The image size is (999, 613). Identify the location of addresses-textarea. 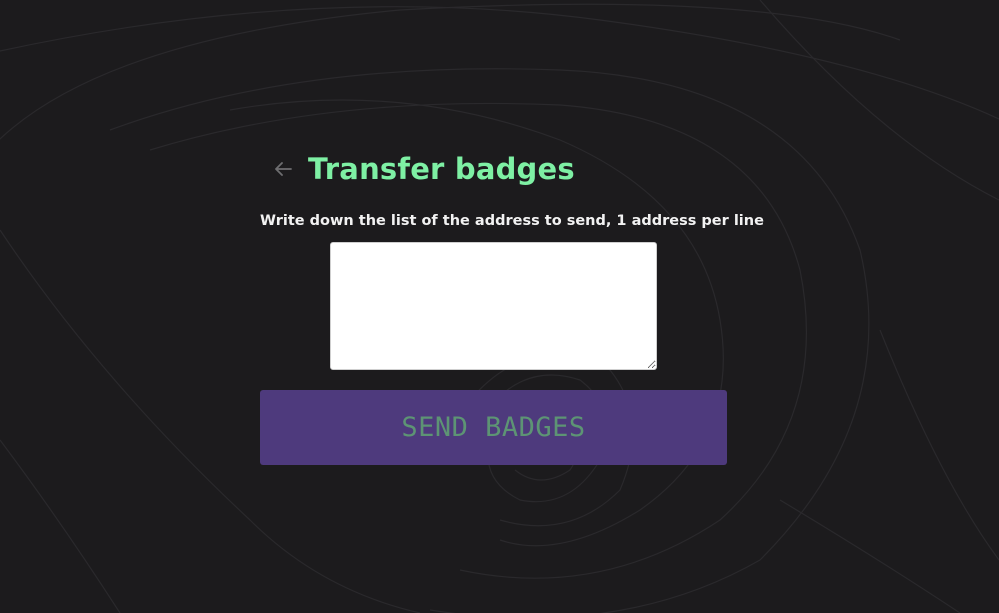
(493, 306).